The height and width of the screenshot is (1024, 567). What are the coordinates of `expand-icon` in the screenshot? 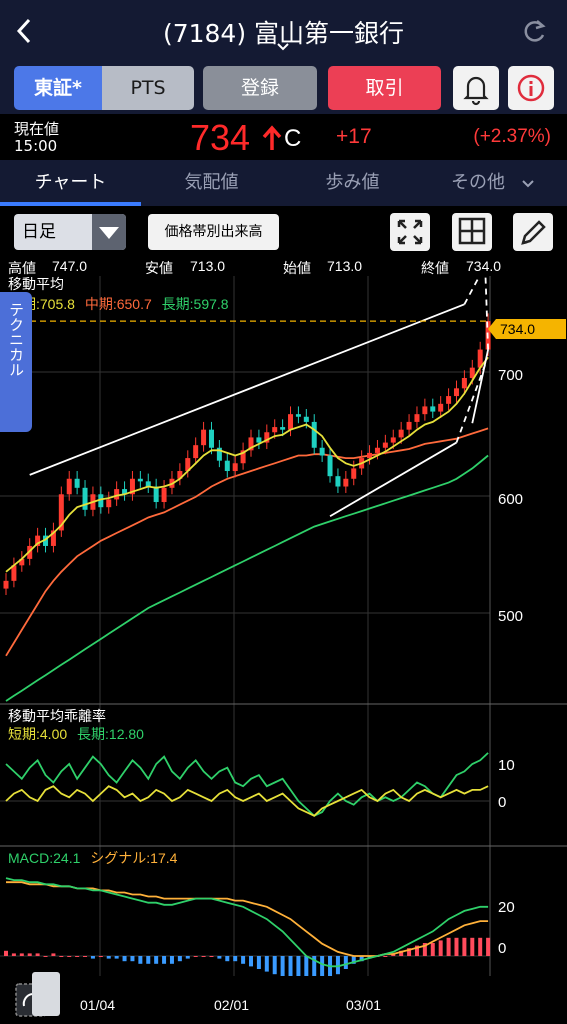 It's located at (410, 232).